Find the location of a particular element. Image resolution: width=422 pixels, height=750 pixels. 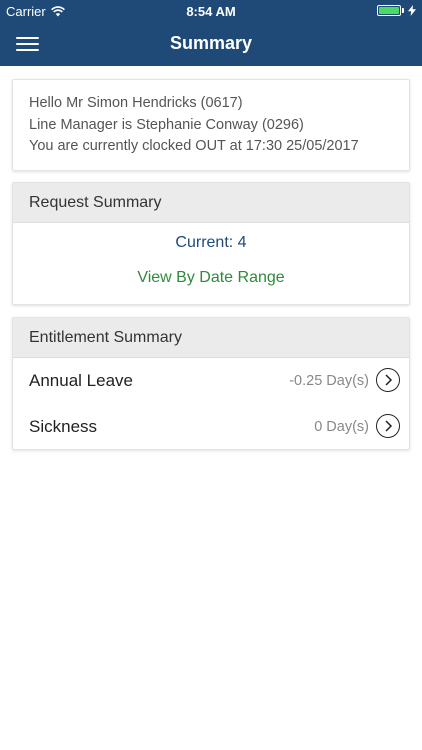

line-manager-line: Line Manager is Stephanie Conway (0296) is located at coordinates (166, 124).